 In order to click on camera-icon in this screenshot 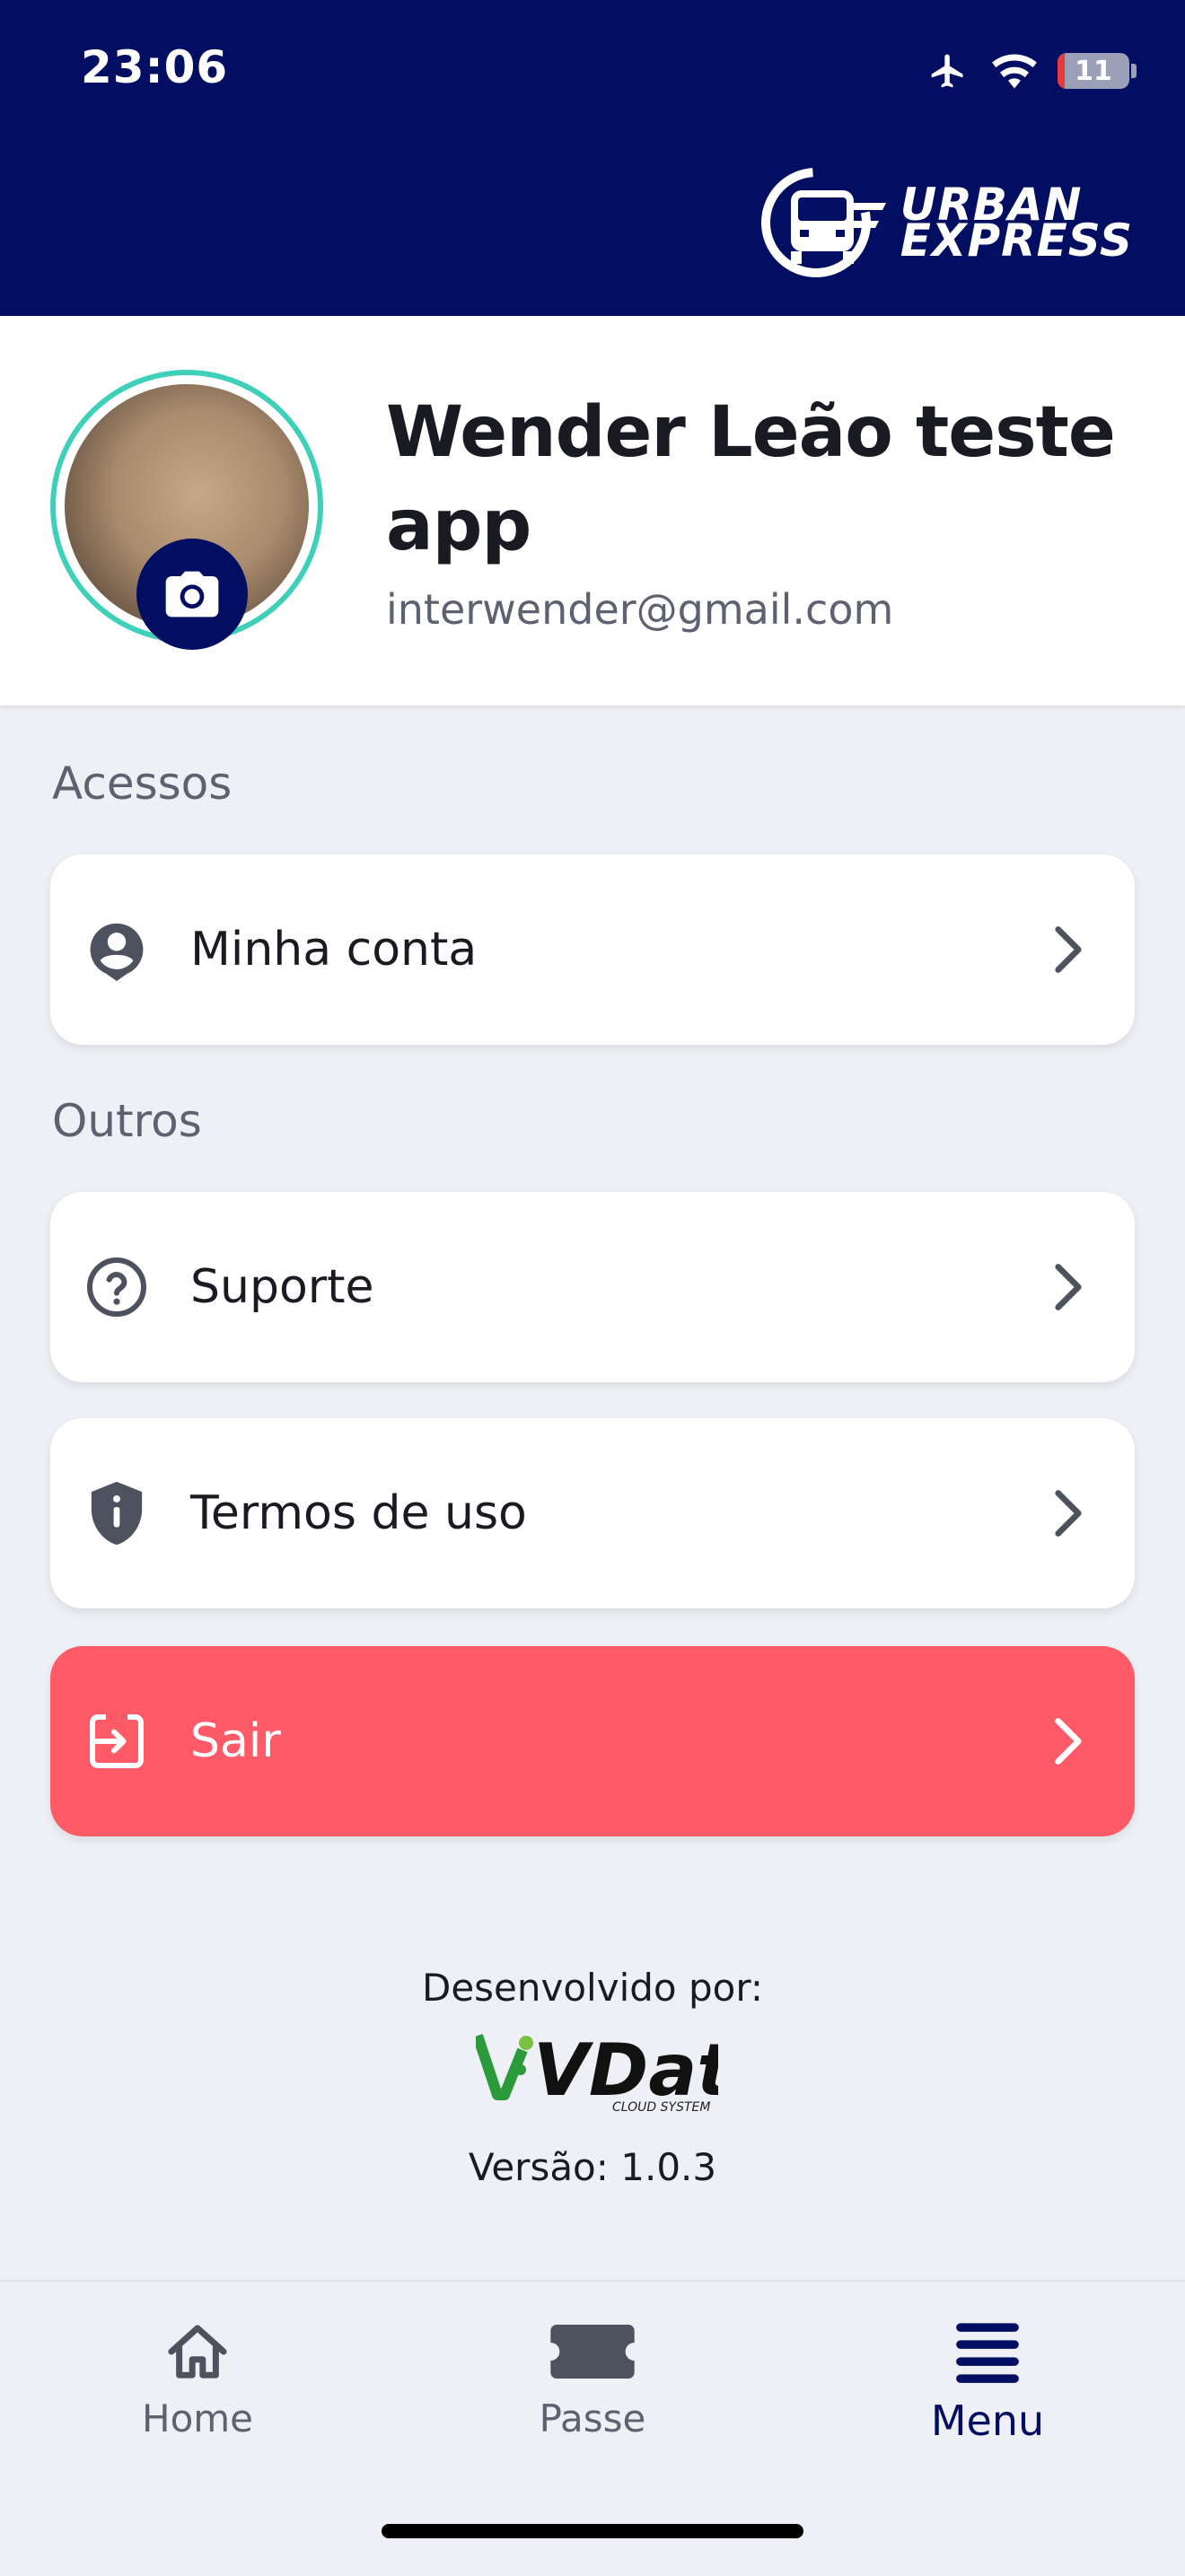, I will do `click(192, 594)`.